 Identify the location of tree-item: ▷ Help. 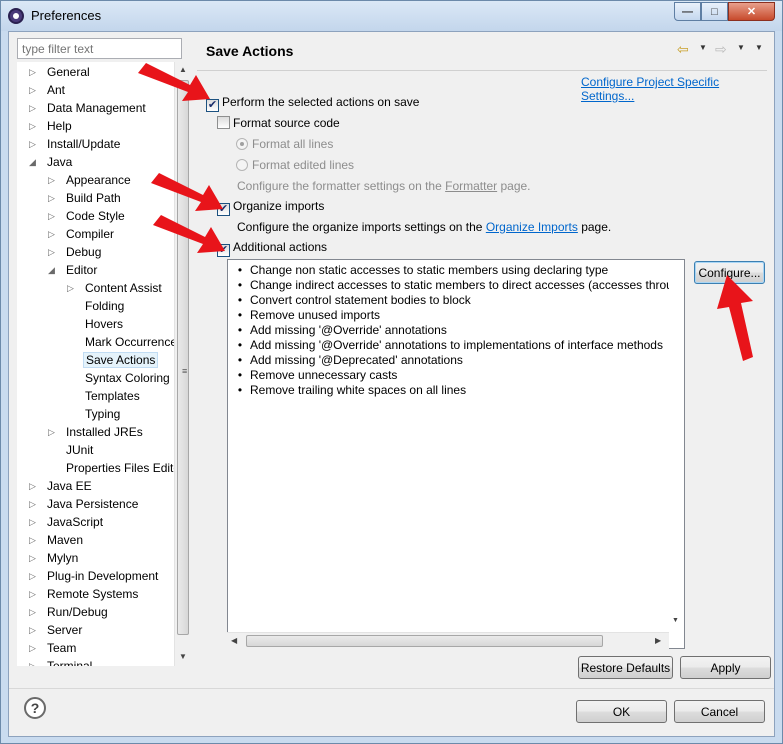
(51, 126).